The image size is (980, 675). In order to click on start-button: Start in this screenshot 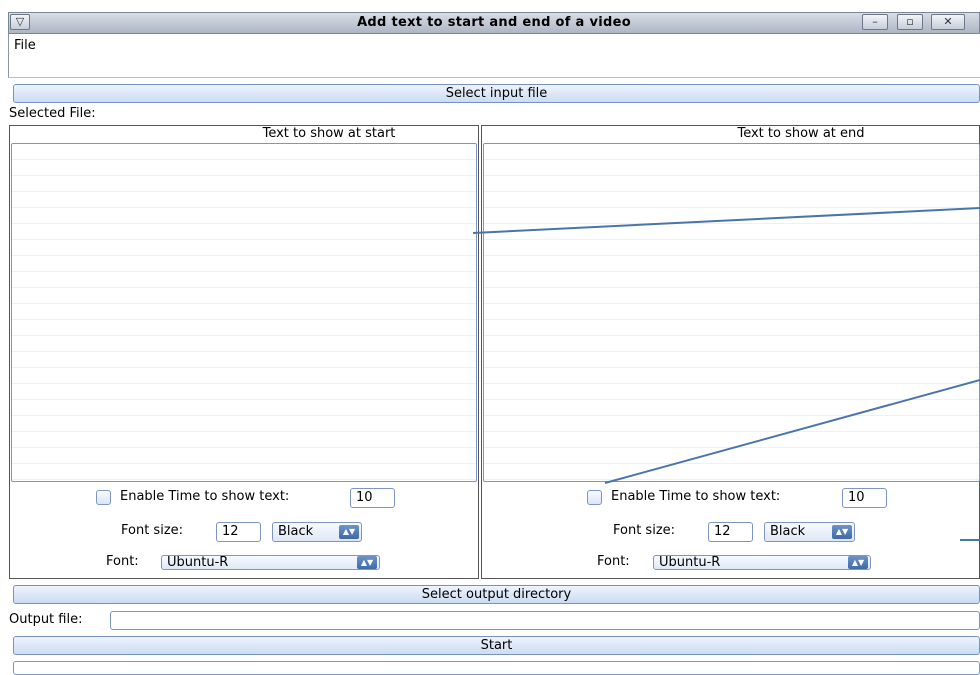, I will do `click(496, 645)`.